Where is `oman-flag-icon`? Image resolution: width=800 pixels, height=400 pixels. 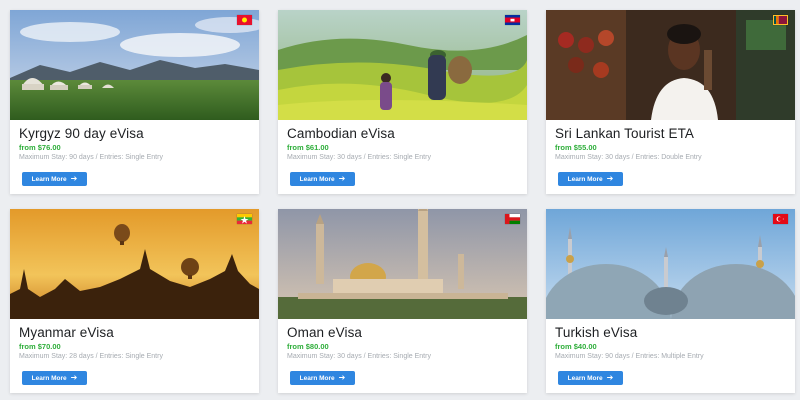 oman-flag-icon is located at coordinates (512, 219).